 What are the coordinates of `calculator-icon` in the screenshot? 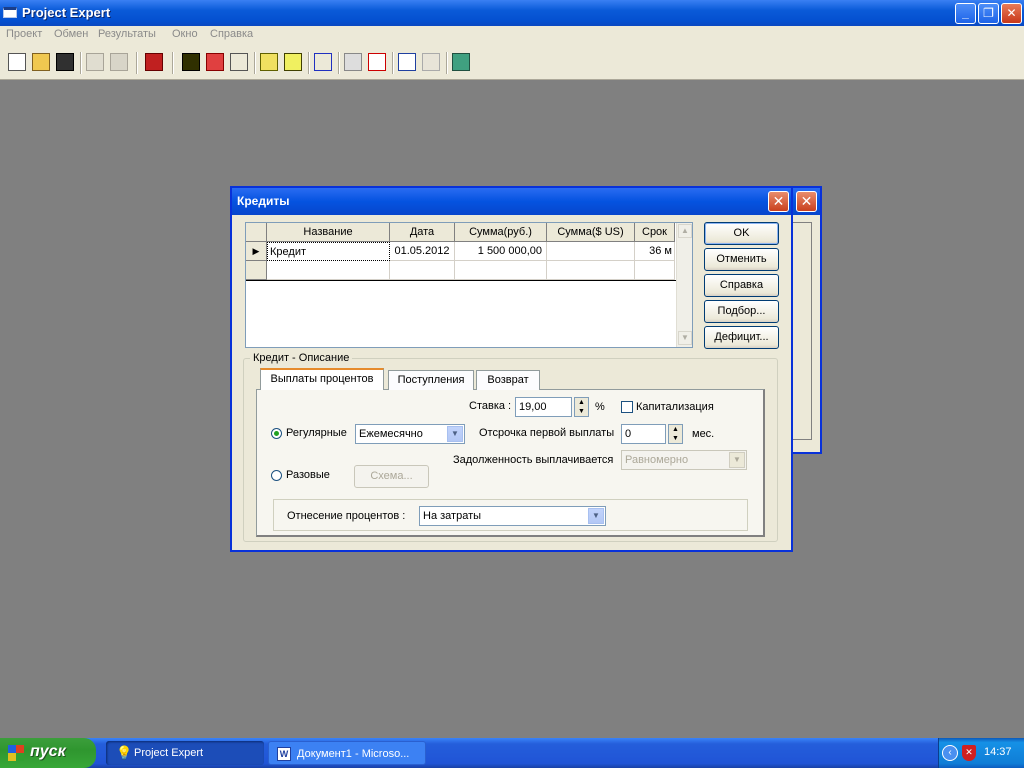 It's located at (461, 62).